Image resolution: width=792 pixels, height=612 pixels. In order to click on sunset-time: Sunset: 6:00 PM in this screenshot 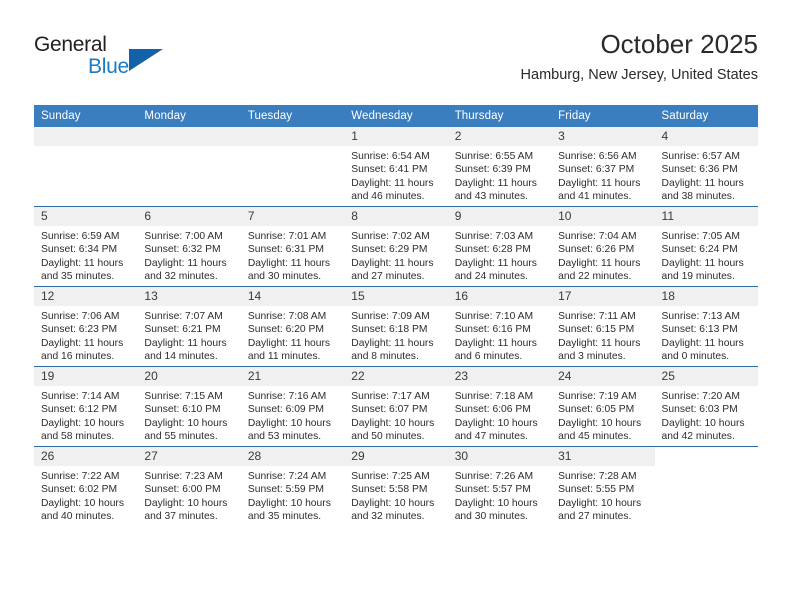, I will do `click(182, 490)`.